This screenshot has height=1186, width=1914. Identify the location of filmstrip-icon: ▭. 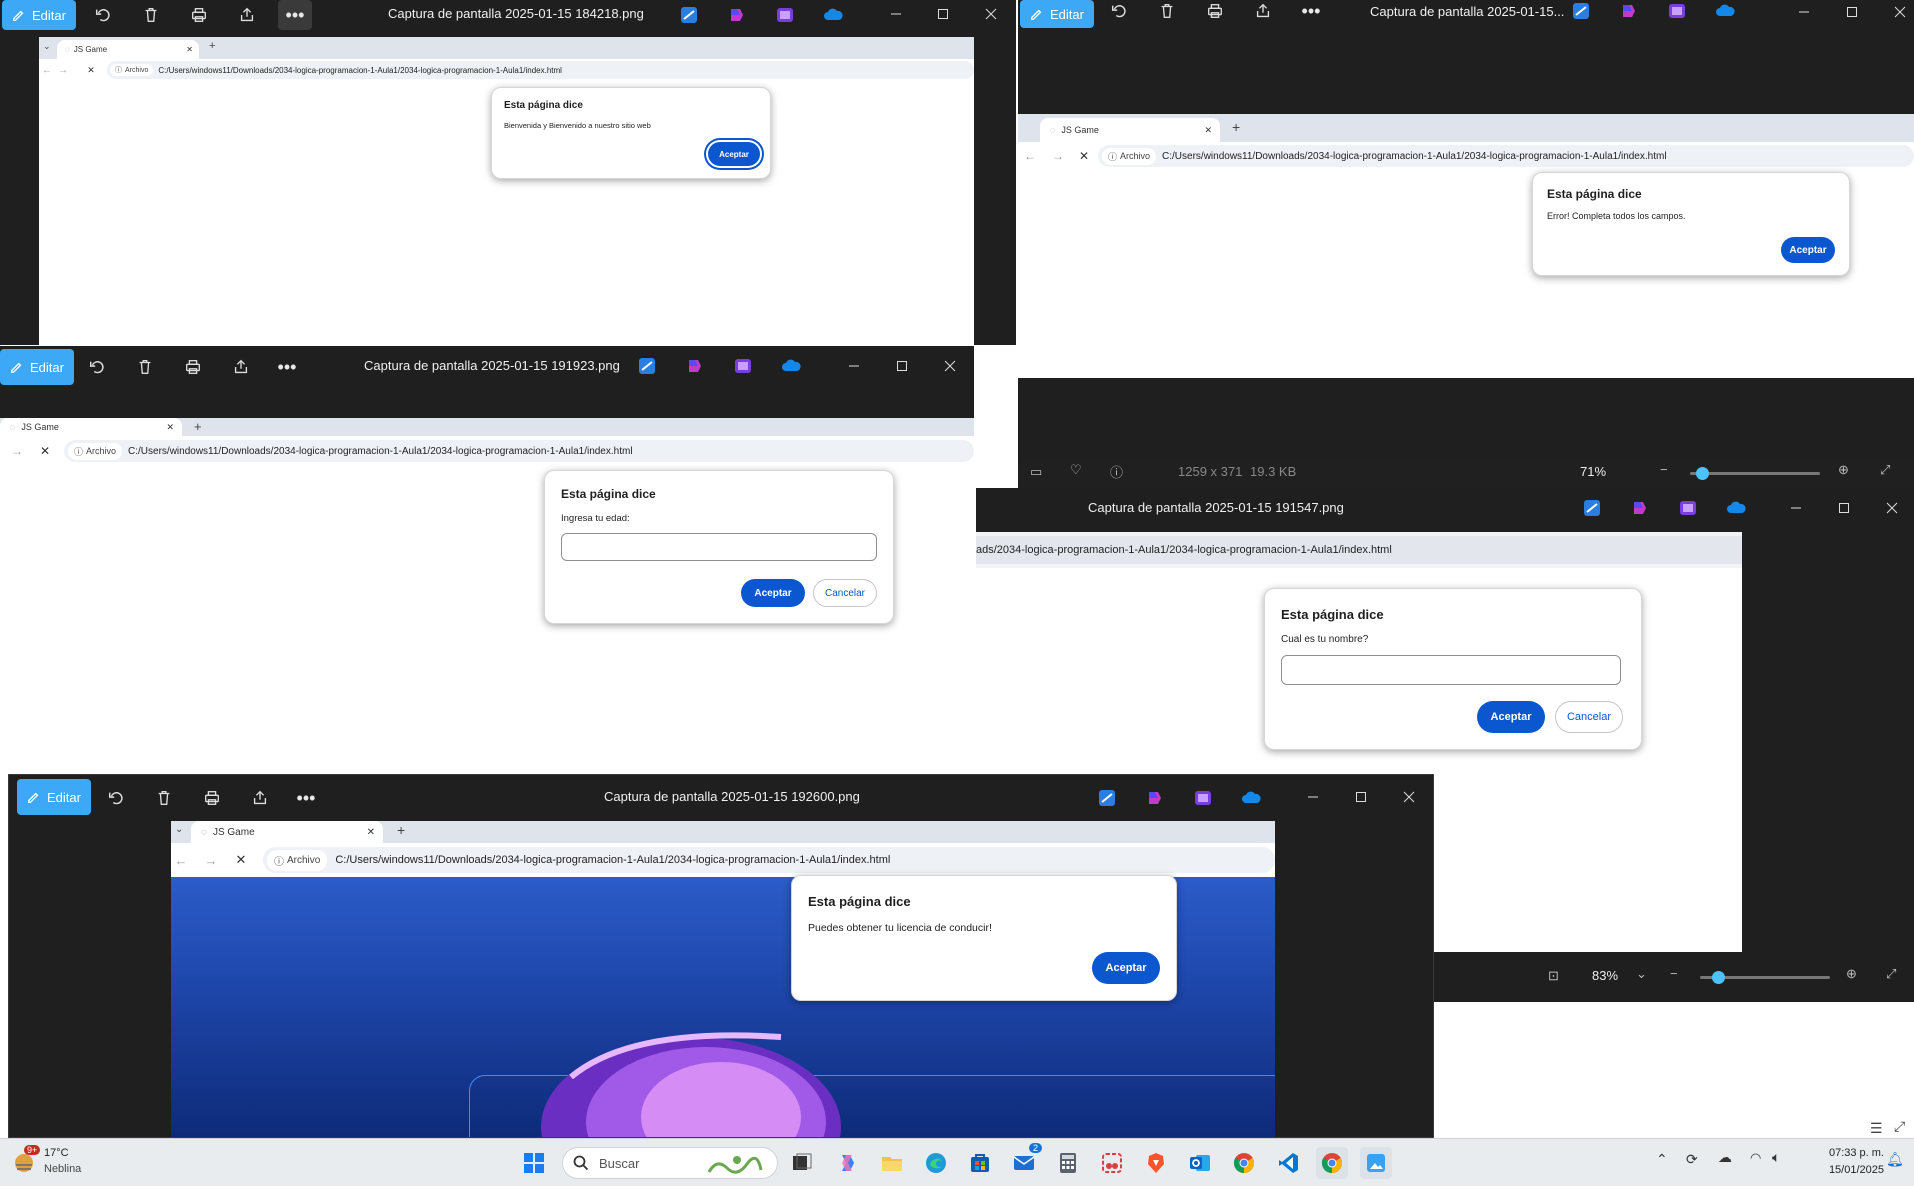
(1036, 472).